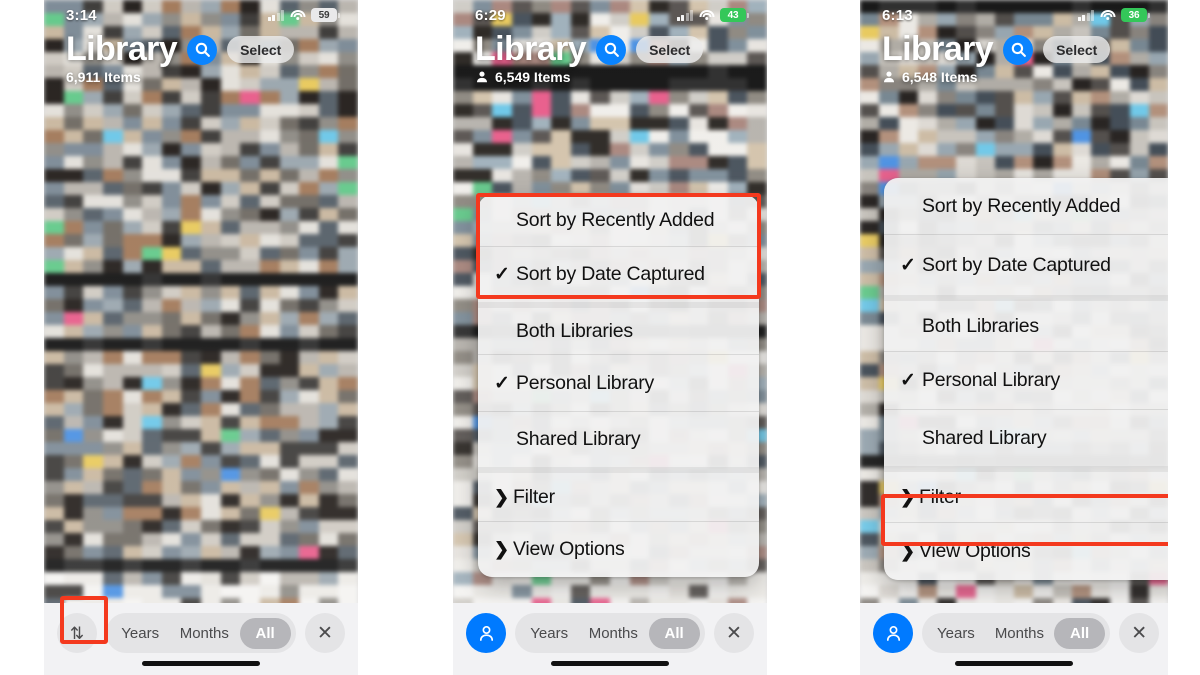  I want to click on battery-icon: 43, so click(734, 15).